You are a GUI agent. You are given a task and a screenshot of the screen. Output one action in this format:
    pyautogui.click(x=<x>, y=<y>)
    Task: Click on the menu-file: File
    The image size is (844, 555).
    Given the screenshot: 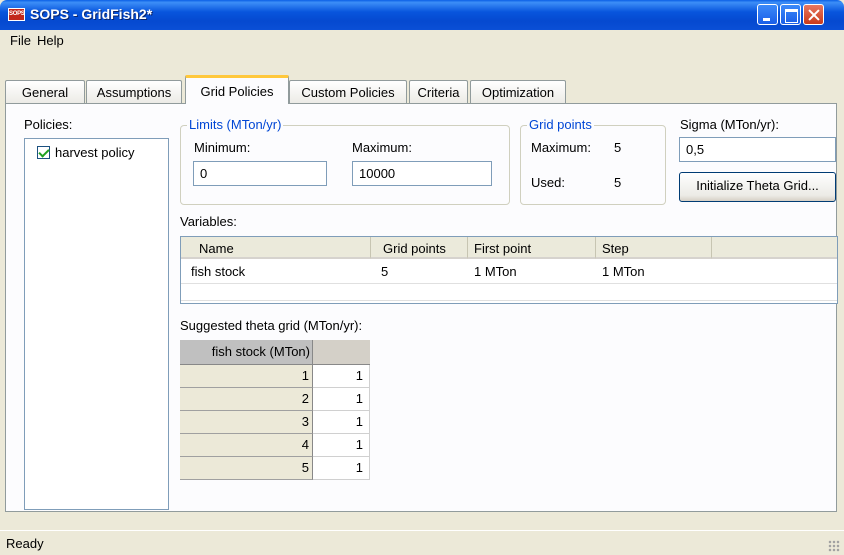 What is the action you would take?
    pyautogui.click(x=20, y=40)
    